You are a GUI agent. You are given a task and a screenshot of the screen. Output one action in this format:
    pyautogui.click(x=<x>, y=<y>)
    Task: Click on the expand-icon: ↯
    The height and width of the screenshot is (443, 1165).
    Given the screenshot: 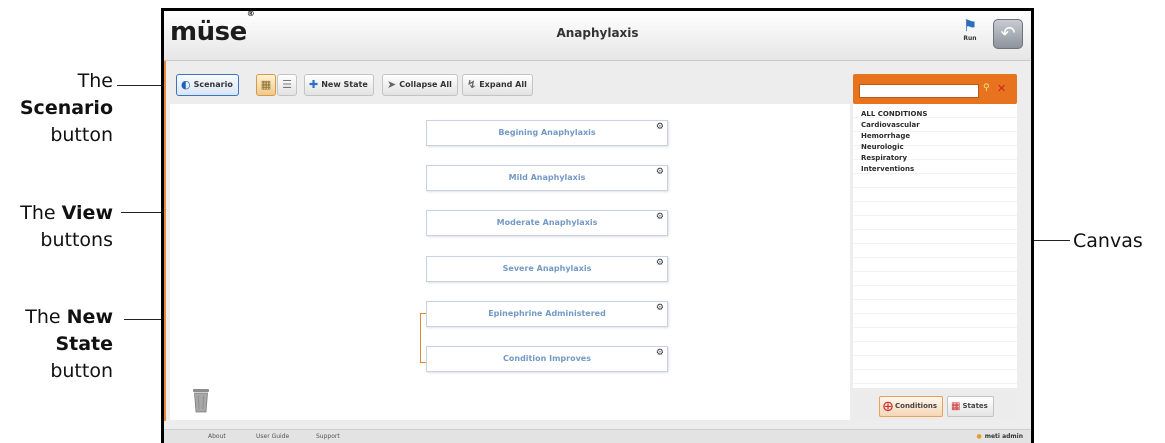 What is the action you would take?
    pyautogui.click(x=472, y=84)
    